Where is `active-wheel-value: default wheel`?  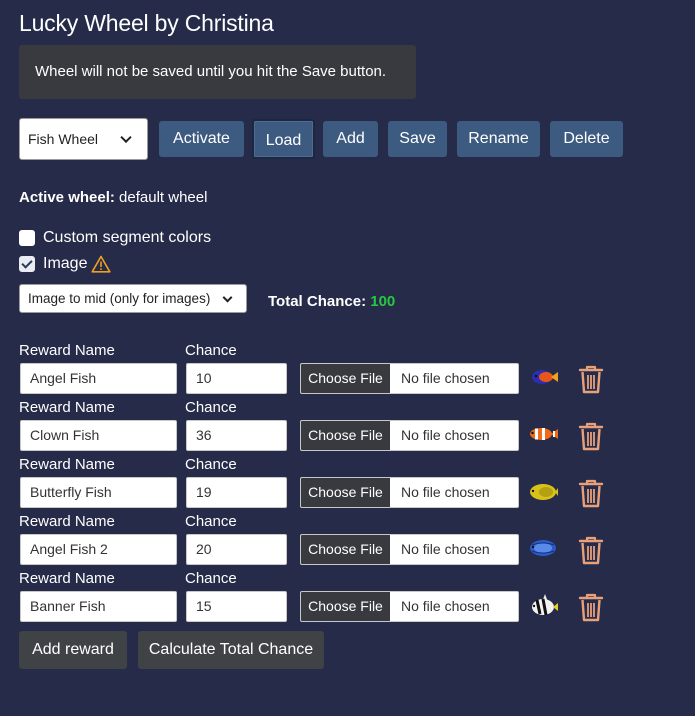 active-wheel-value: default wheel is located at coordinates (163, 197).